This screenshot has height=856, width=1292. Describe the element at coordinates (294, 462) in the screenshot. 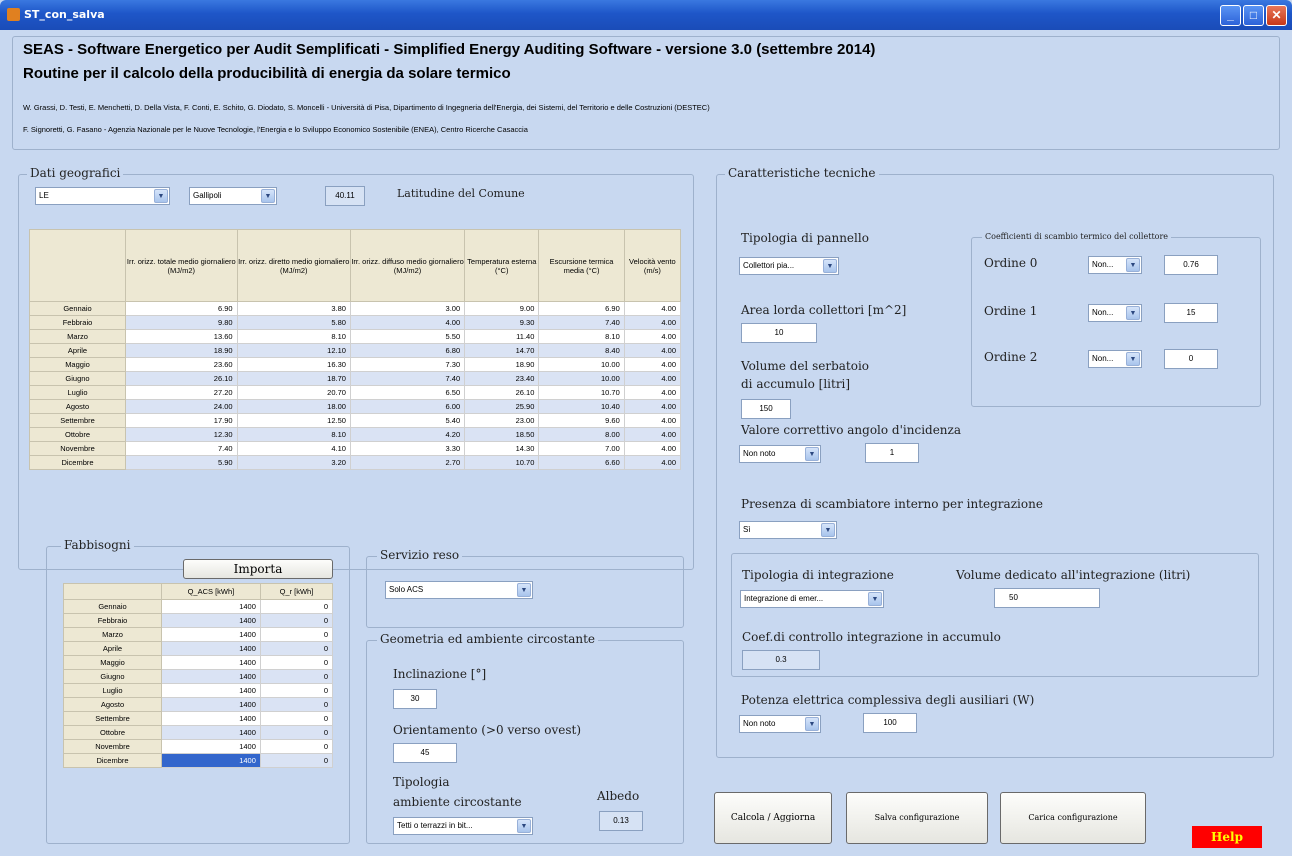

I see `table-cell: 3.20` at that location.